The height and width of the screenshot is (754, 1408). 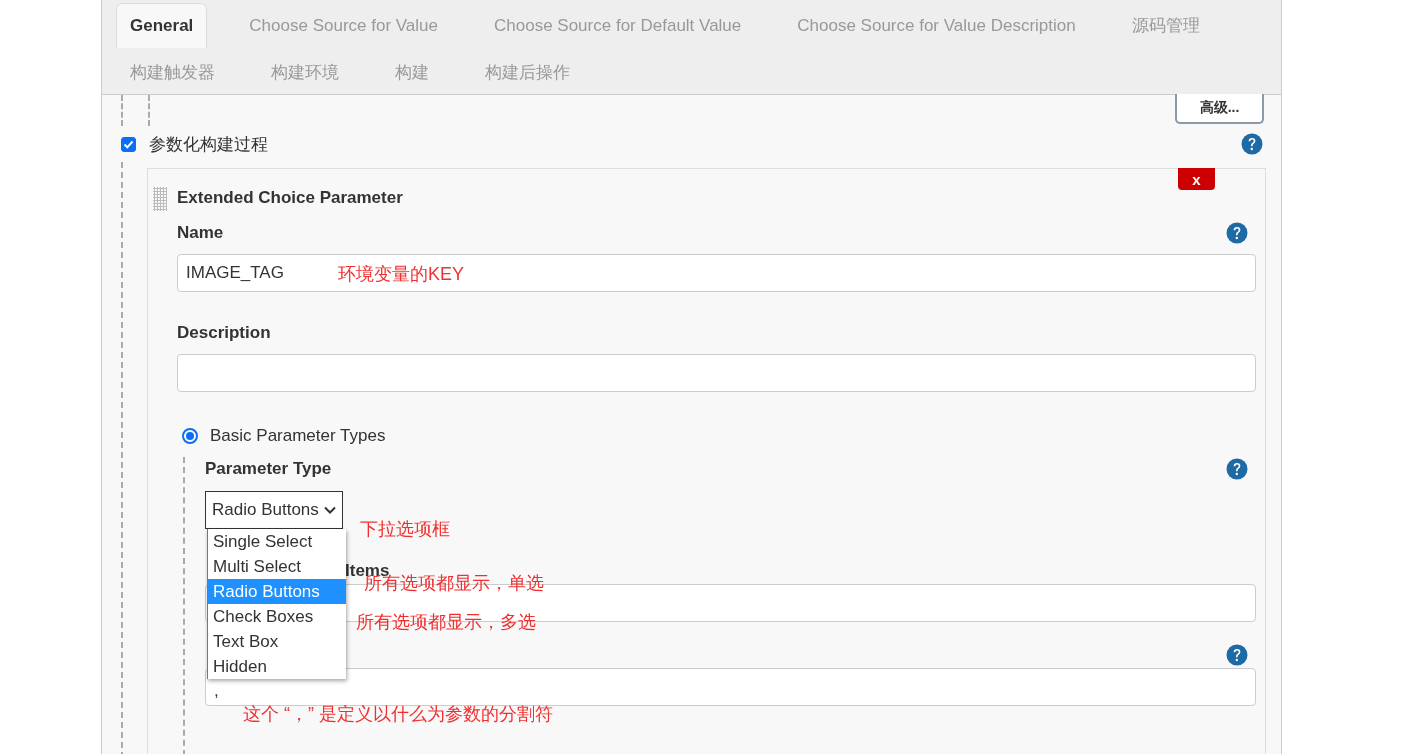 I want to click on annotation-text: 所有选项都显示，多选, so click(x=446, y=622).